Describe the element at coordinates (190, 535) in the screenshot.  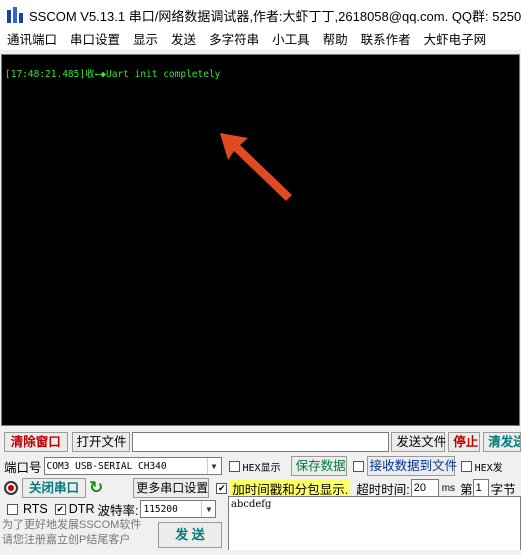
I see `send-button: 发 送` at that location.